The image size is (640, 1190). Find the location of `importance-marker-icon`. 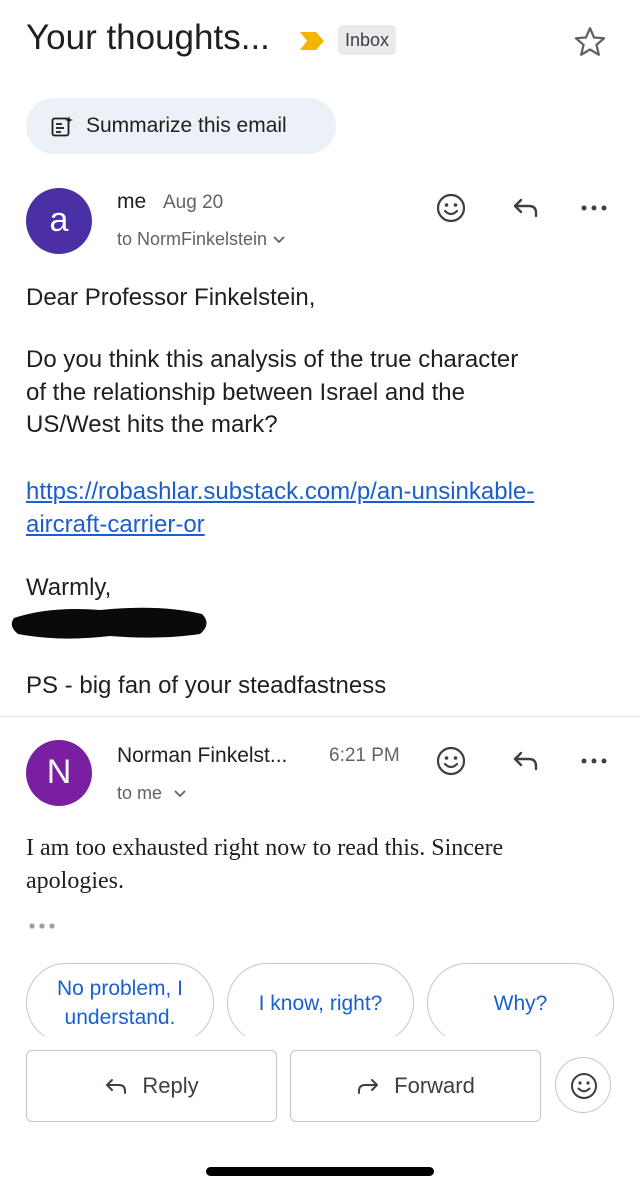

importance-marker-icon is located at coordinates (312, 41).